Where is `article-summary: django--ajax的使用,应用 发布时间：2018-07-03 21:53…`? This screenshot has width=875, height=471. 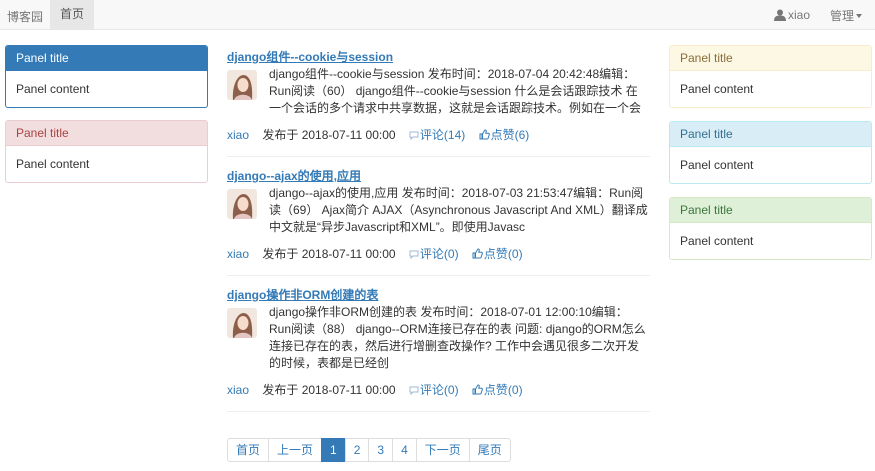 article-summary: django--ajax的使用,应用 发布时间：2018-07-03 21:53… is located at coordinates (458, 210).